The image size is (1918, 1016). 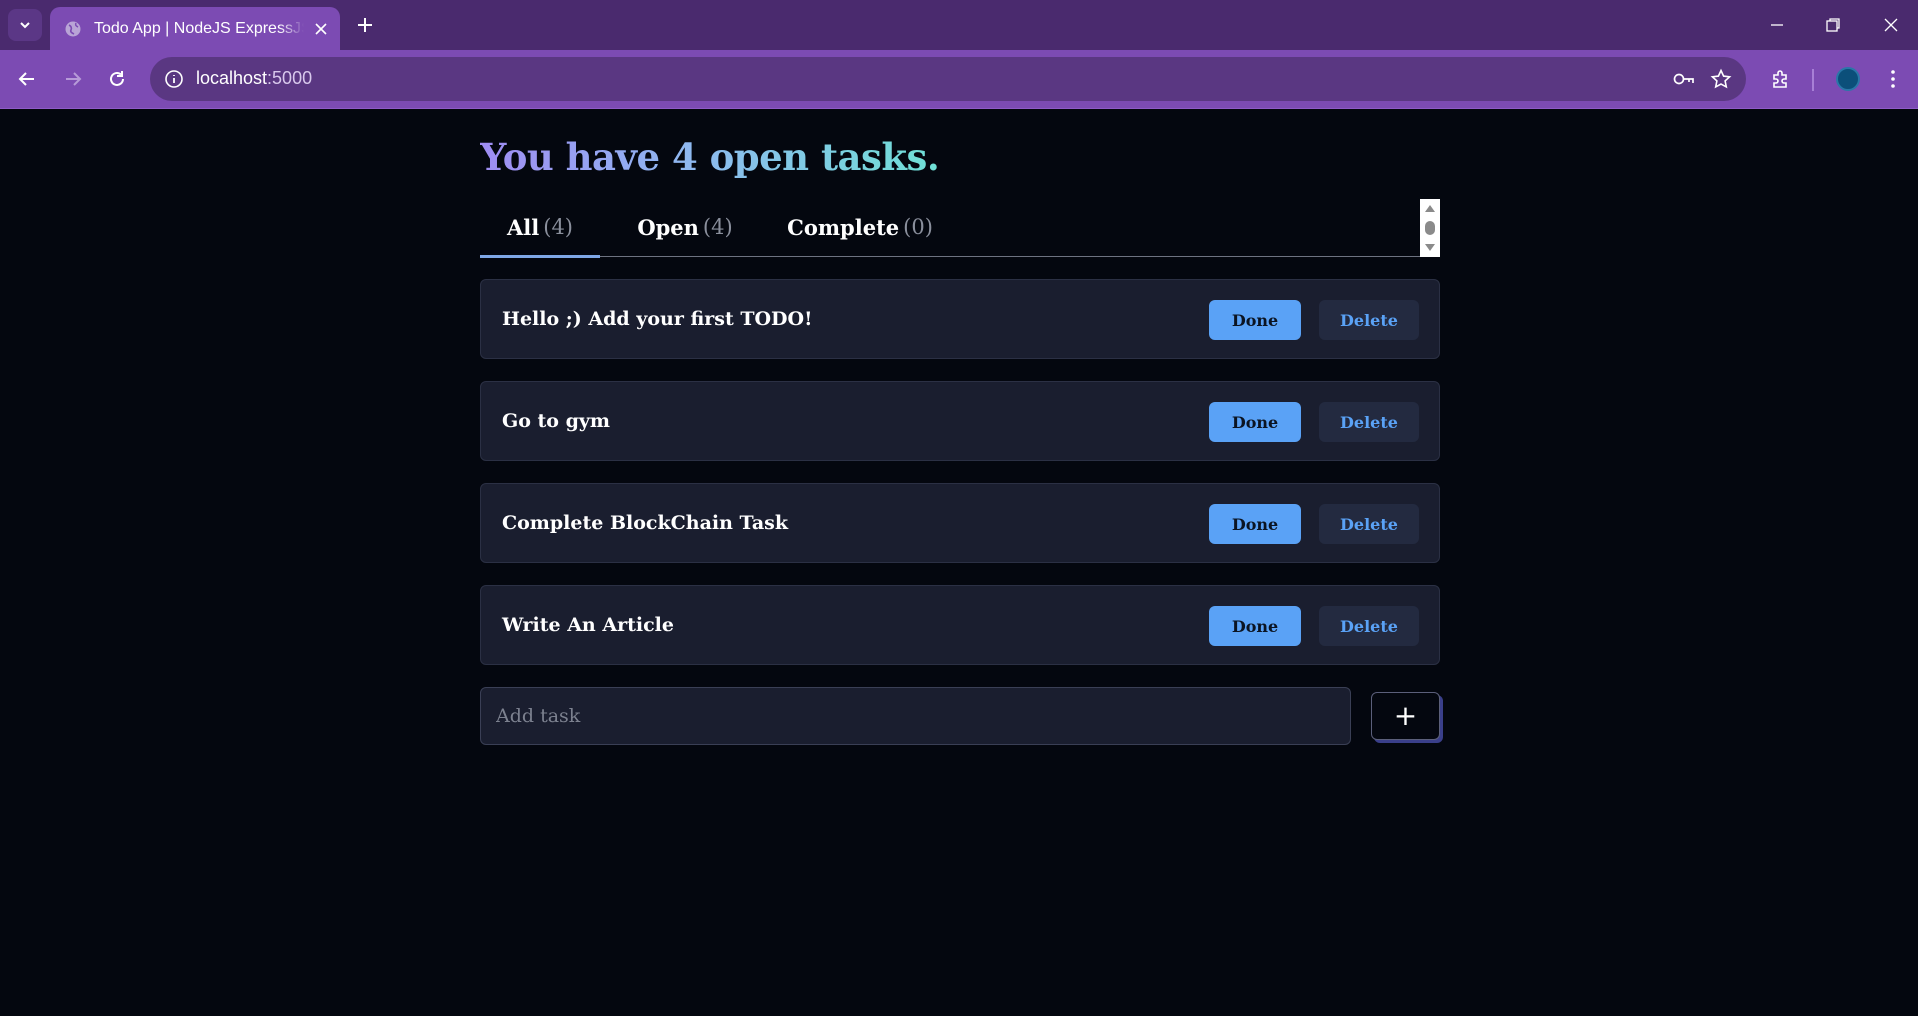 What do you see at coordinates (960, 523) in the screenshot?
I see `task-item: Complete BlockChain Task Done Delete` at bounding box center [960, 523].